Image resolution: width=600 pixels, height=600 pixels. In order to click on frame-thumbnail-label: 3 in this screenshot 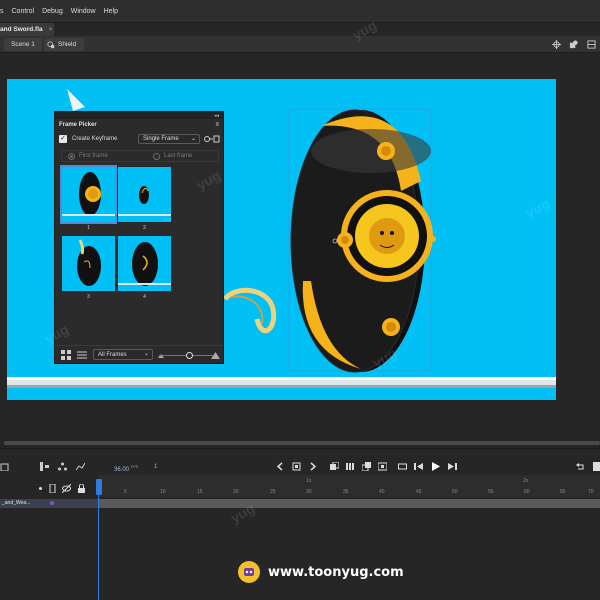, I will do `click(88, 297)`.